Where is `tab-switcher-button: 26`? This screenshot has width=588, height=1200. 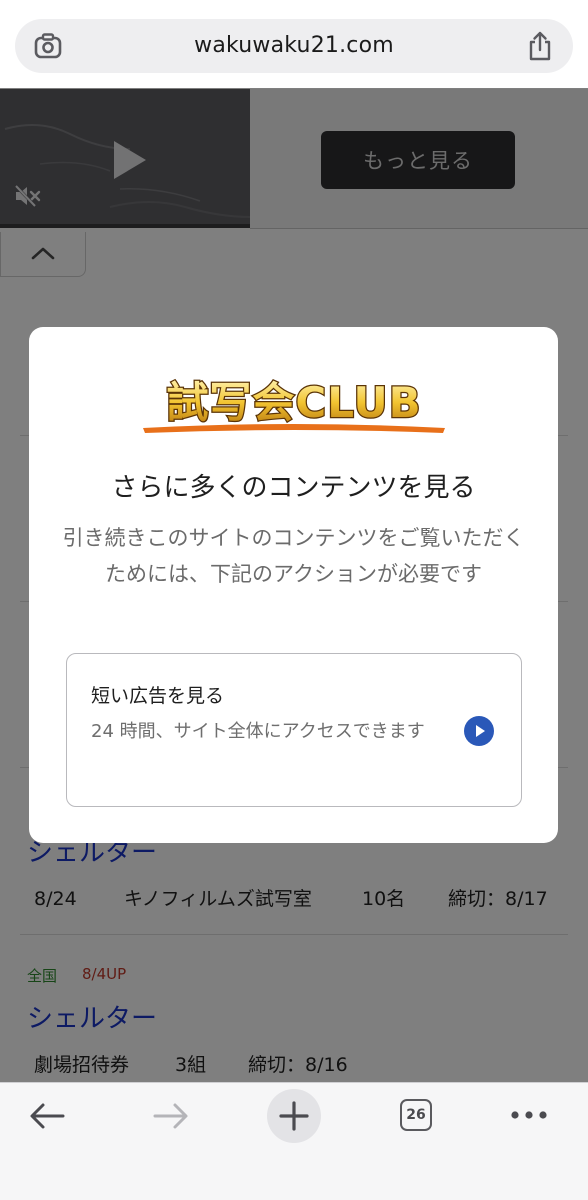
tab-switcher-button: 26 is located at coordinates (416, 1115).